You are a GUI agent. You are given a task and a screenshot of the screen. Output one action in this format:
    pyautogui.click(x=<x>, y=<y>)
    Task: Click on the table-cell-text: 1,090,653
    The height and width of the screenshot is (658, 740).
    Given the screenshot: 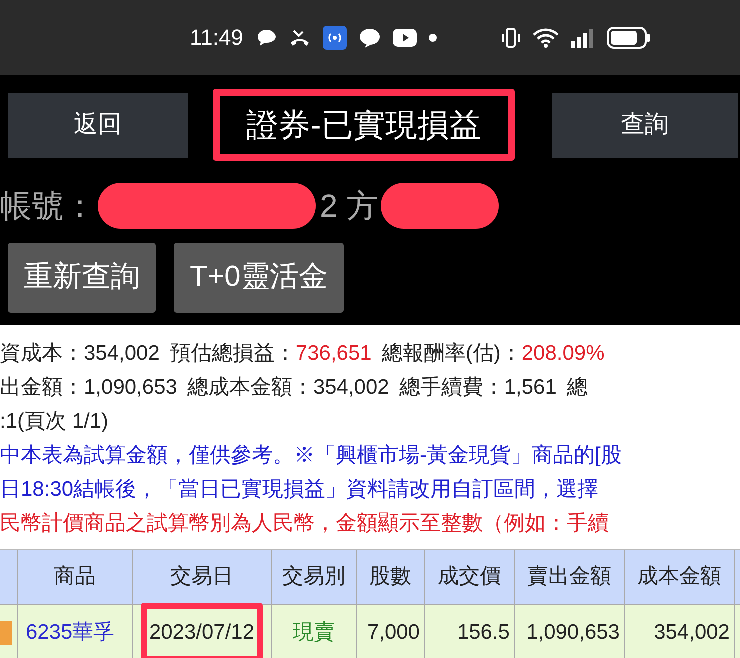 What is the action you would take?
    pyautogui.click(x=573, y=633)
    